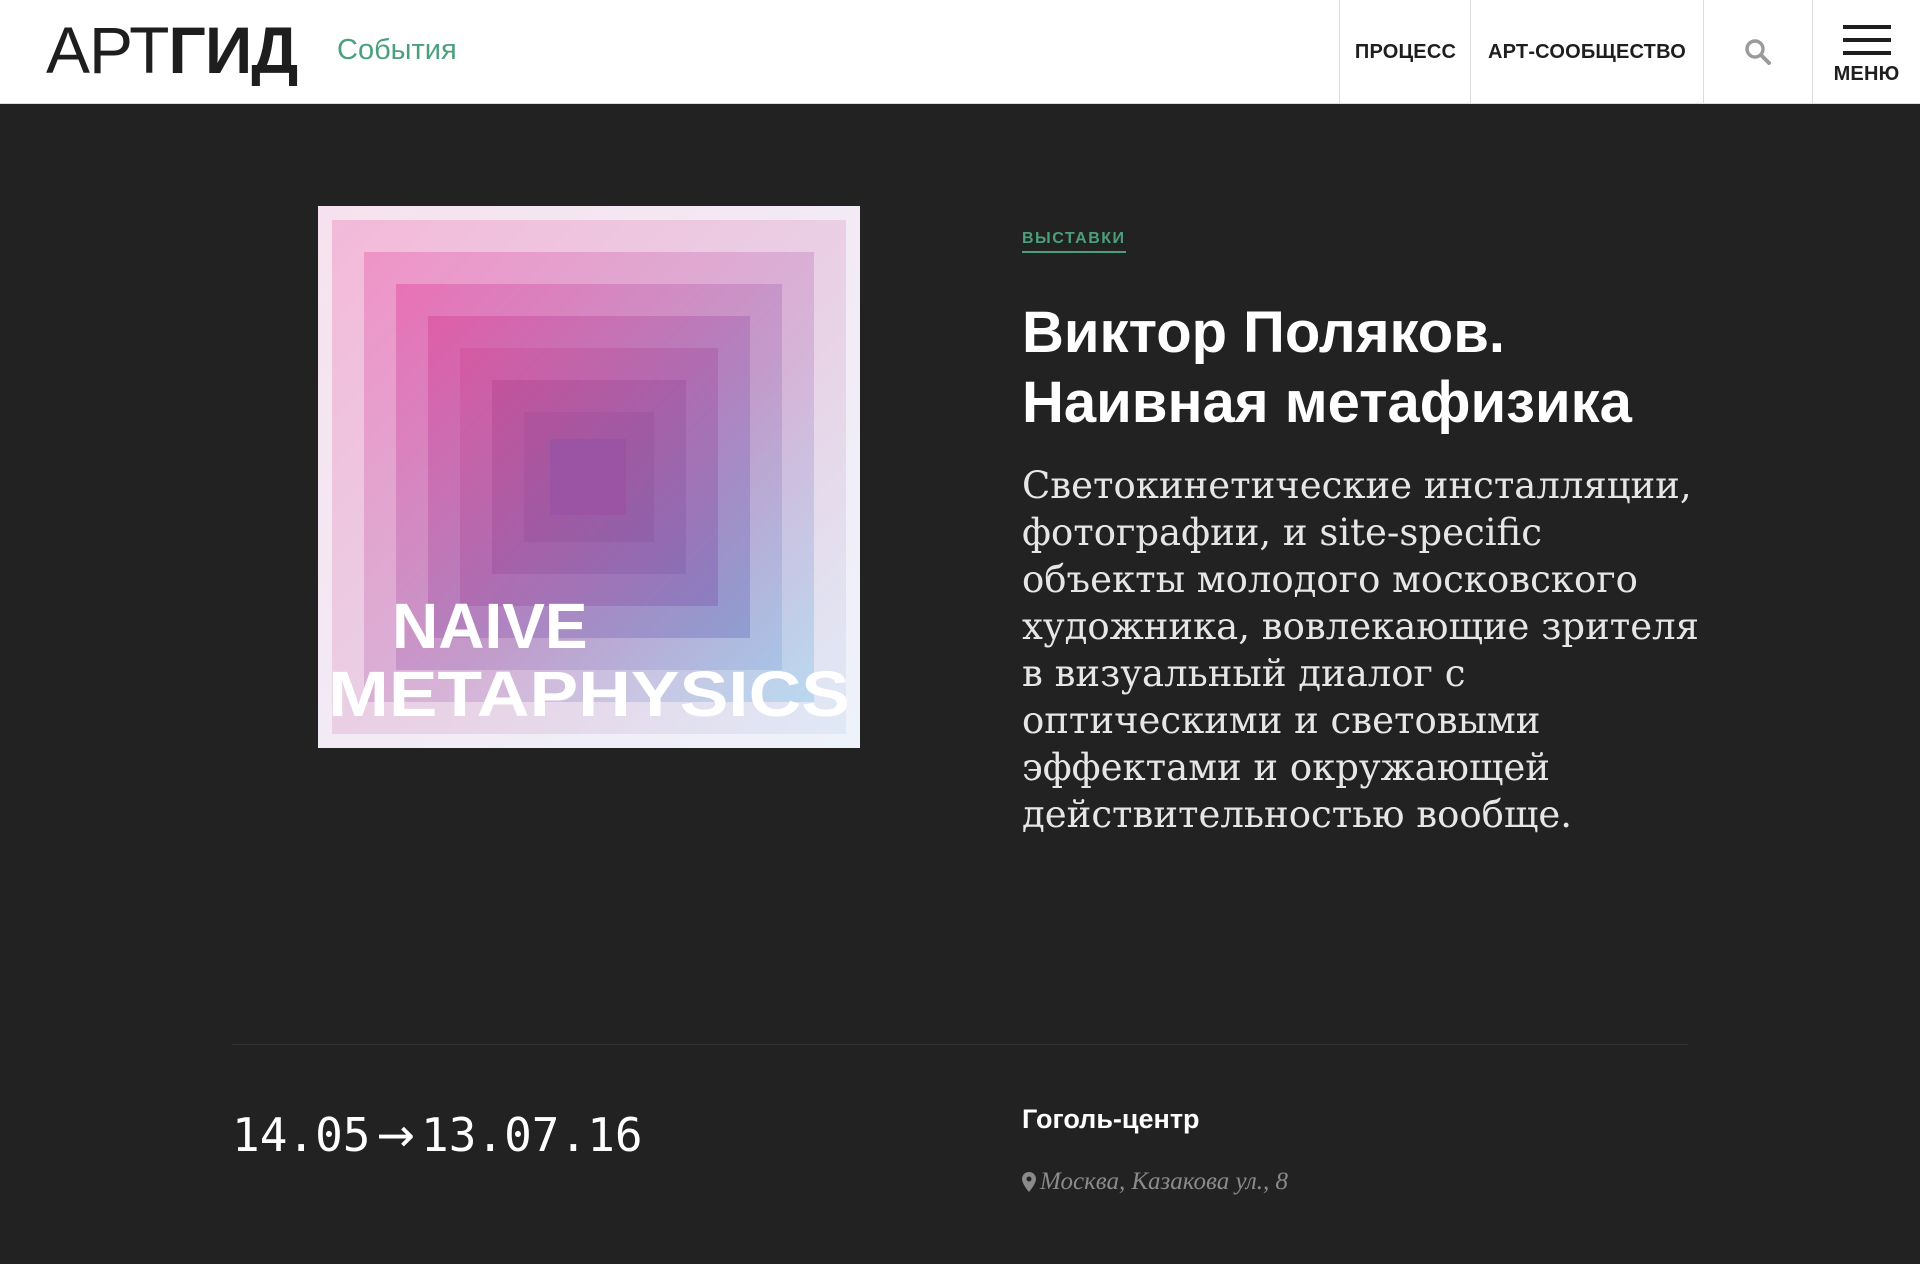 The width and height of the screenshot is (1920, 1264). I want to click on date-end: 13.07.16, so click(532, 1135).